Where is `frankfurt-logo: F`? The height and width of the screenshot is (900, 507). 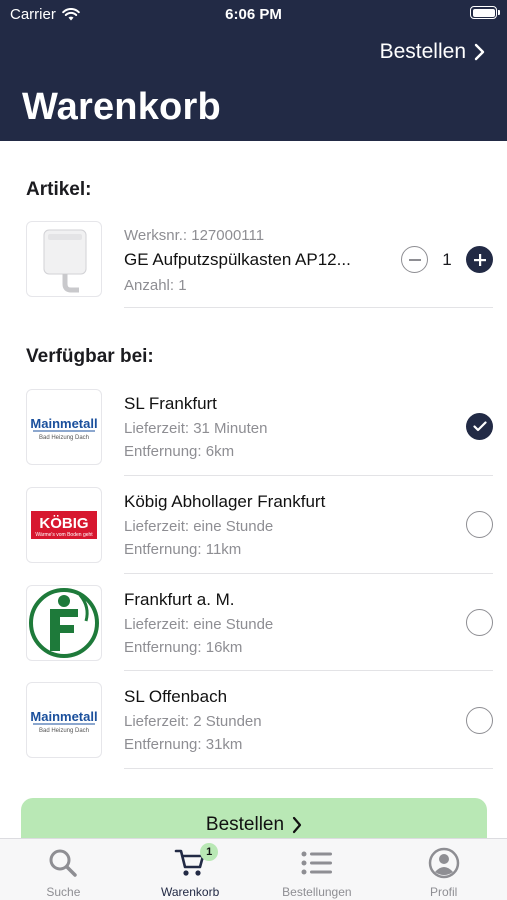
frankfurt-logo: F is located at coordinates (63, 622).